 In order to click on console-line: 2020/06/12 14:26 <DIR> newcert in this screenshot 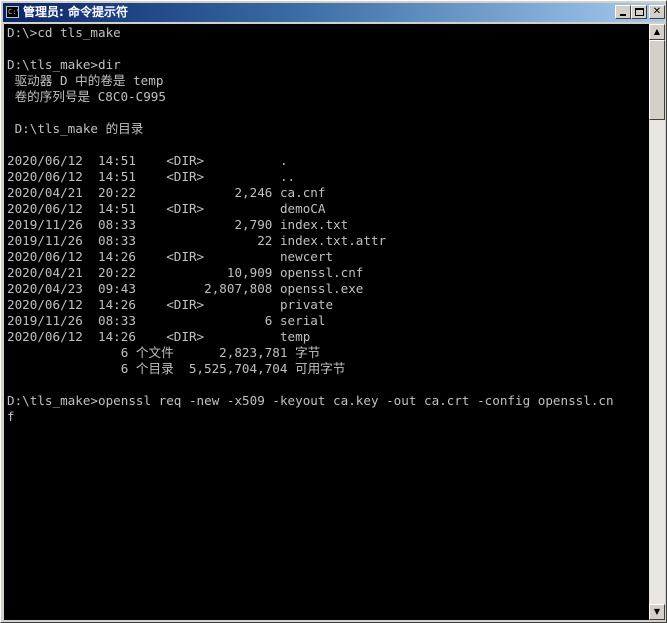, I will do `click(170, 256)`.